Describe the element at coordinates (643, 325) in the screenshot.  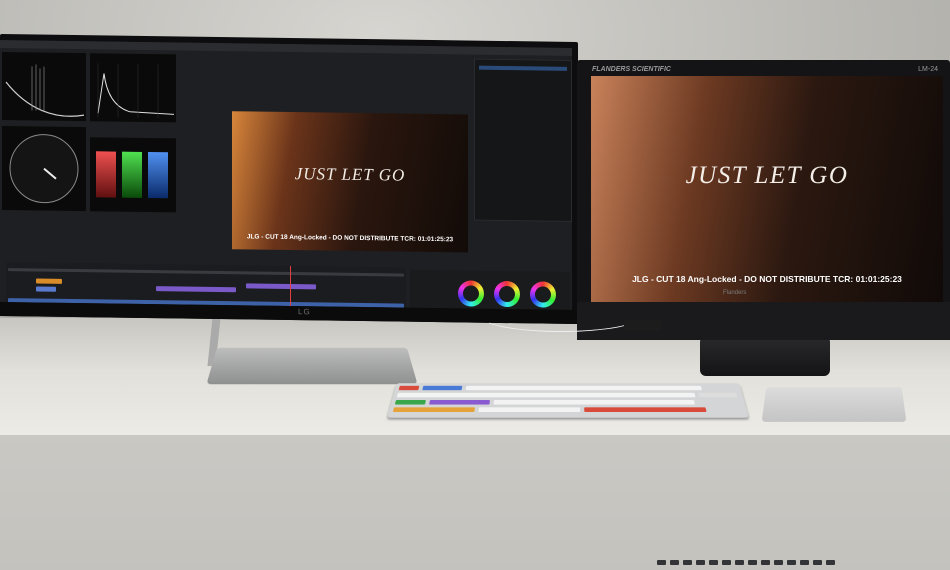
I see `usb-dongle` at that location.